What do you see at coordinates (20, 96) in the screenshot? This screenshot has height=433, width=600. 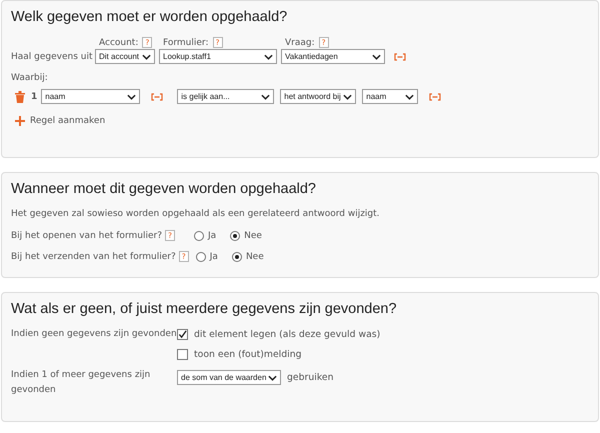 I see `trash-icon` at bounding box center [20, 96].